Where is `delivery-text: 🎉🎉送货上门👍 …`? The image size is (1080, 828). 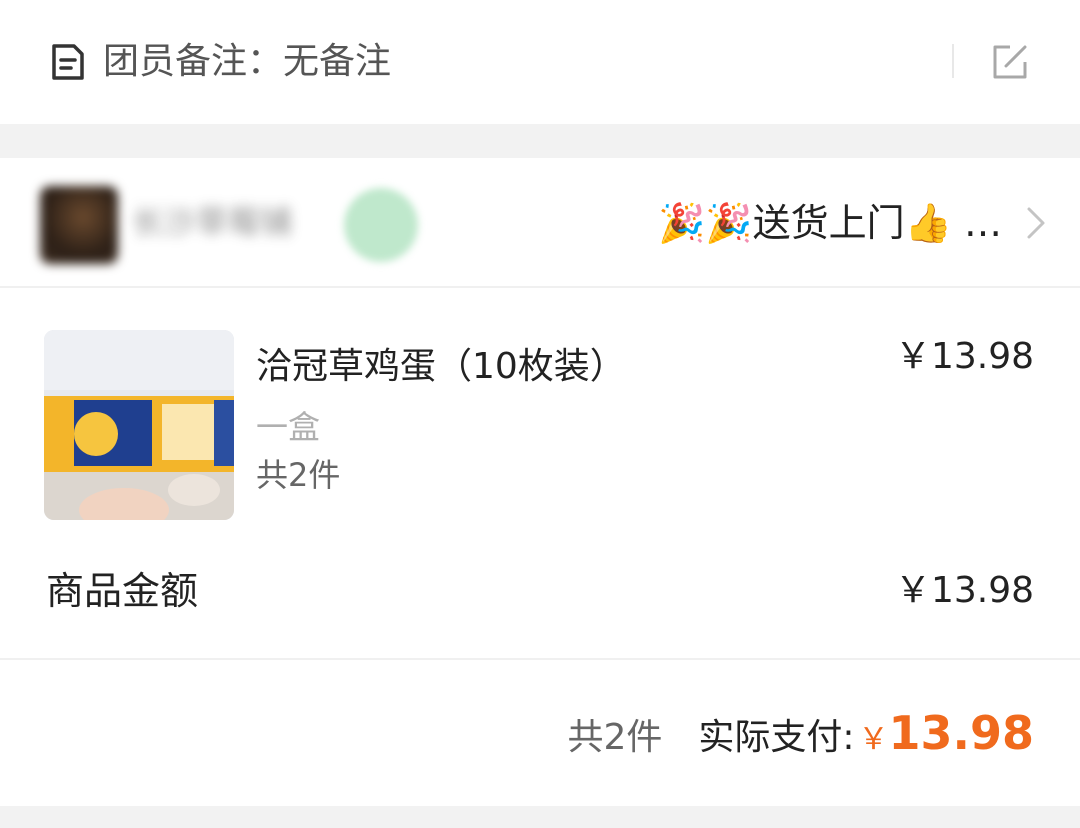
delivery-text: 🎉🎉送货上门👍 … is located at coordinates (830, 223).